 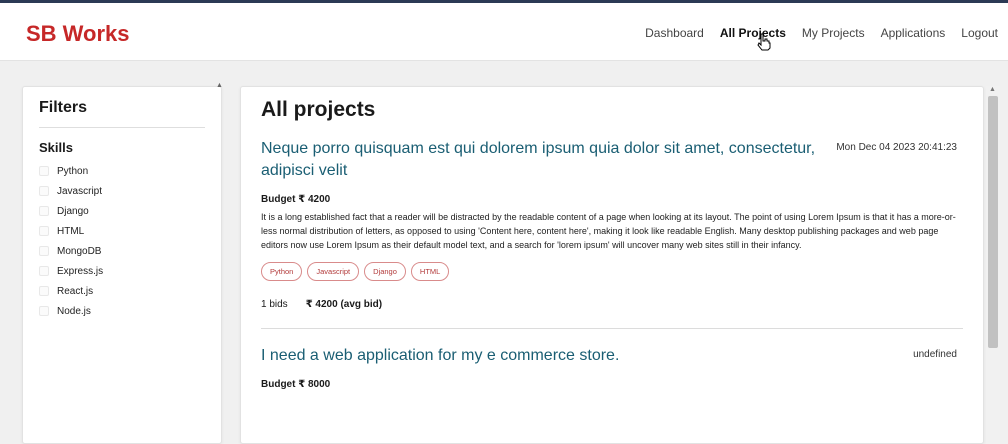 I want to click on skill-label: Python, so click(x=73, y=171).